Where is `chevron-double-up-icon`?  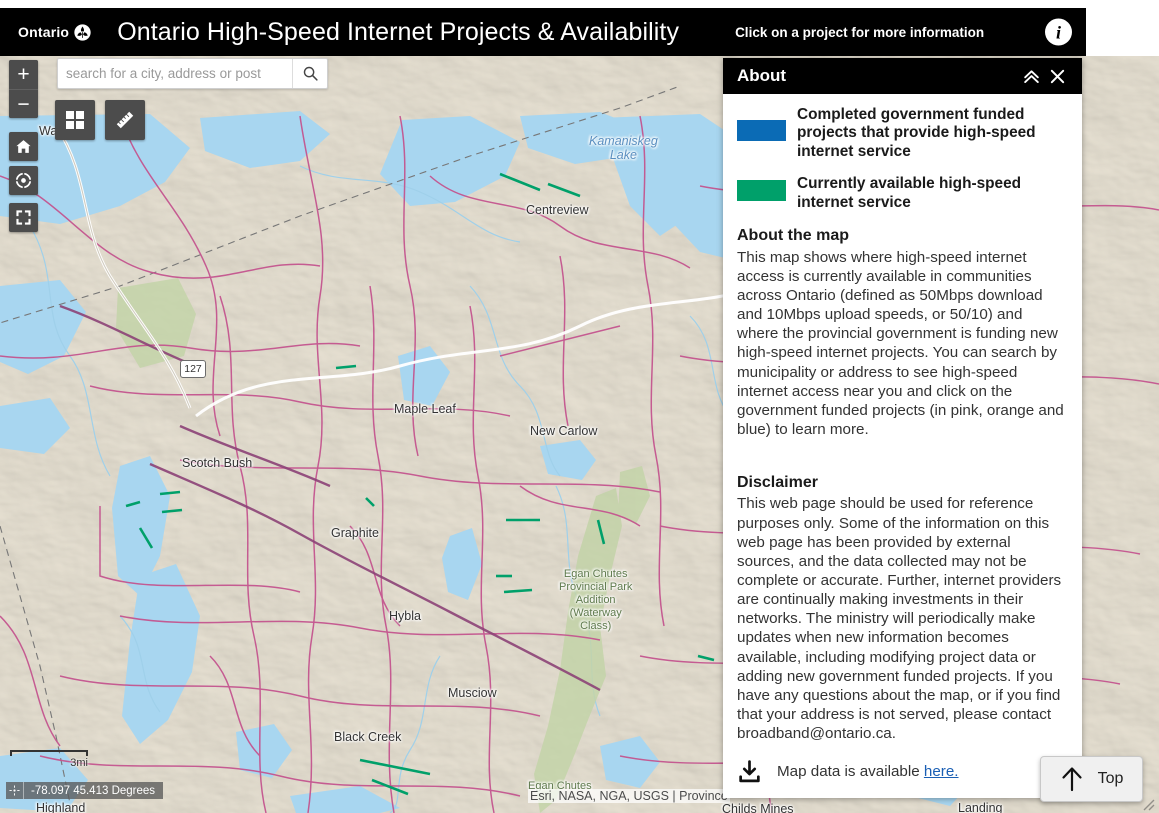 chevron-double-up-icon is located at coordinates (1031, 76).